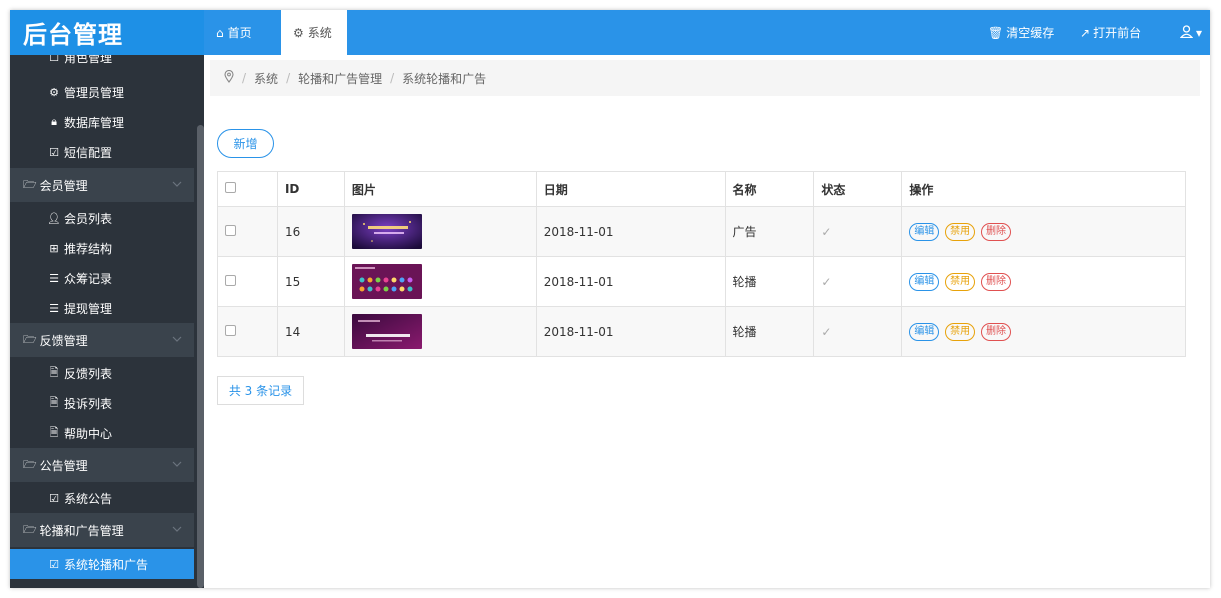  What do you see at coordinates (245, 143) in the screenshot?
I see `add-button: 新增` at bounding box center [245, 143].